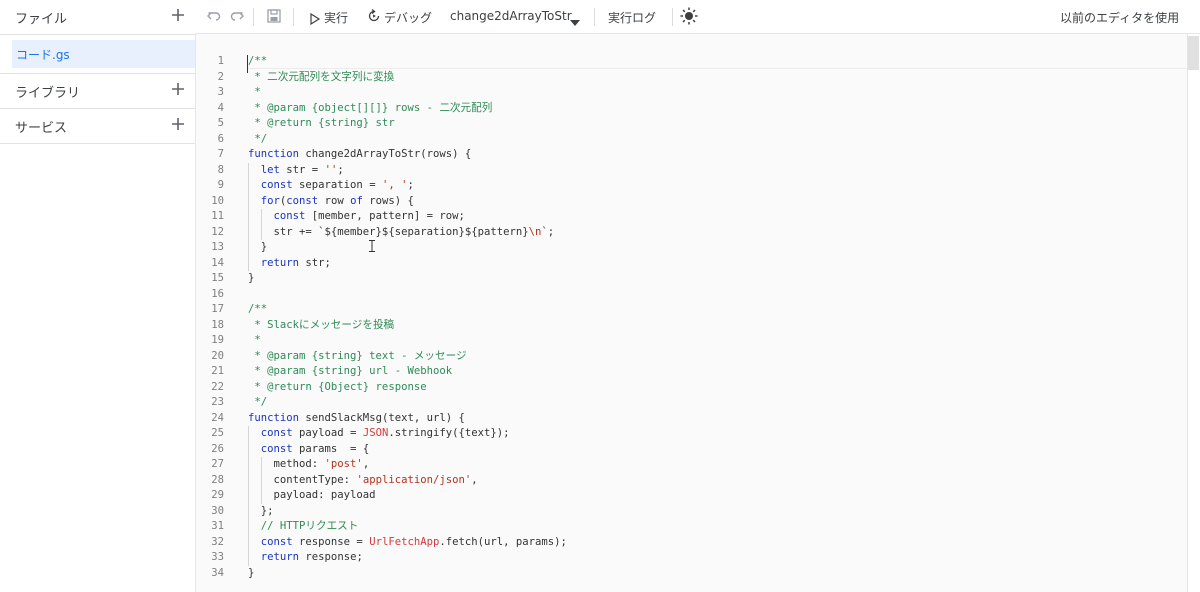 This screenshot has height=592, width=1200. What do you see at coordinates (691, 449) in the screenshot?
I see `code-line: 26 const params = {` at bounding box center [691, 449].